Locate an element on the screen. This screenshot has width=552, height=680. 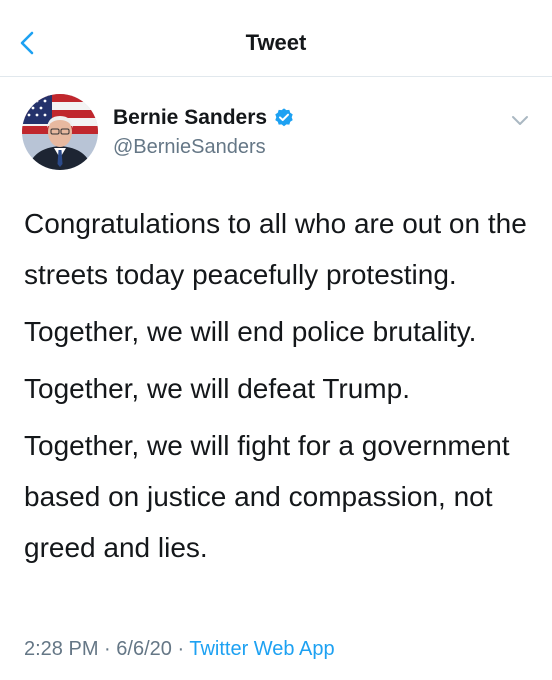
chevron-down-icon is located at coordinates (520, 120).